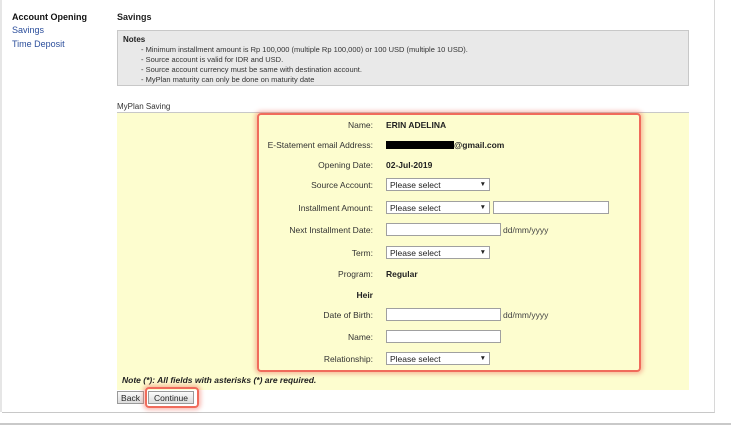  I want to click on row-term: Term: Please select ▼, so click(450, 254).